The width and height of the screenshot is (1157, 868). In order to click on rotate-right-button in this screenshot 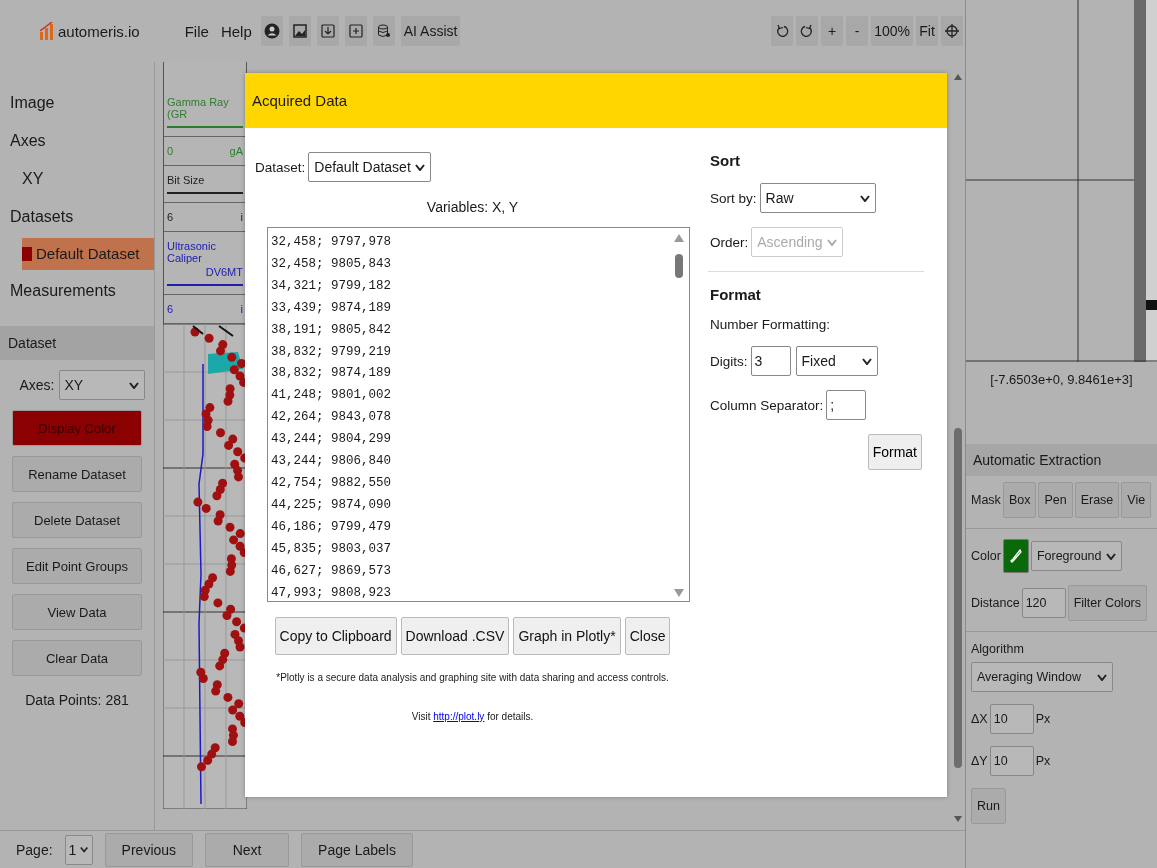, I will do `click(807, 31)`.